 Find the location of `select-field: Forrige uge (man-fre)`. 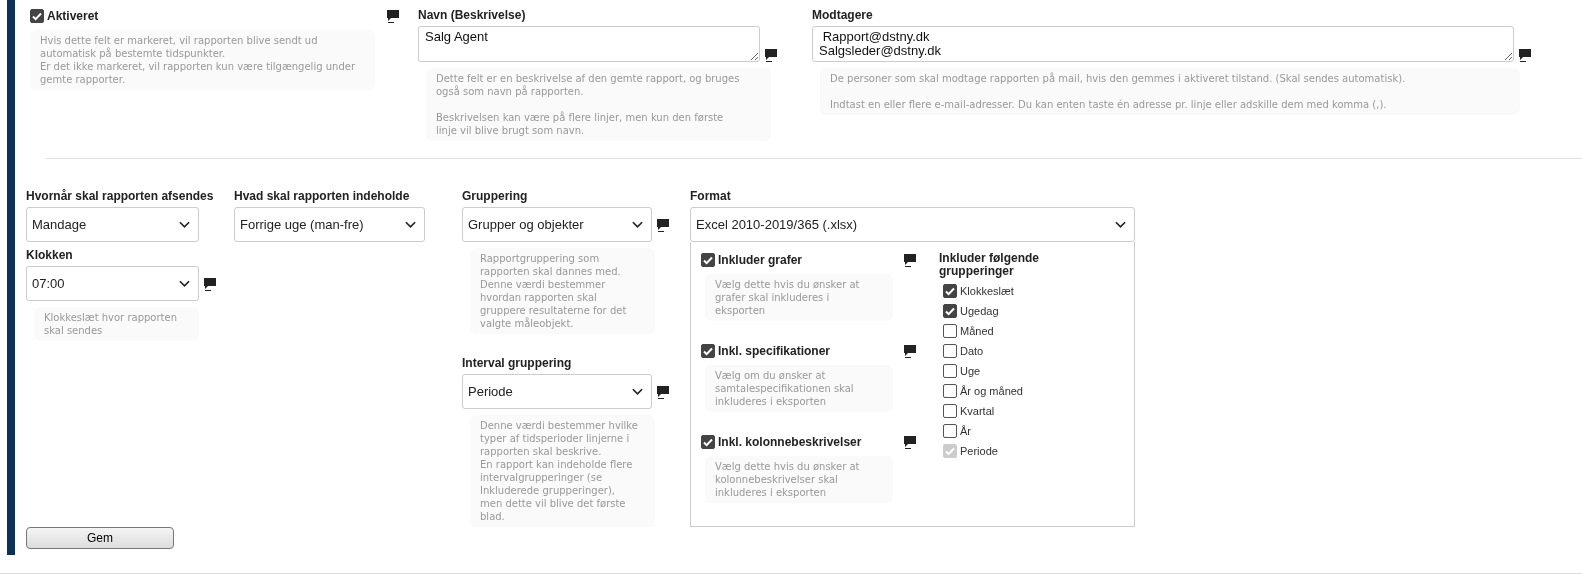

select-field: Forrige uge (man-fre) is located at coordinates (329, 224).